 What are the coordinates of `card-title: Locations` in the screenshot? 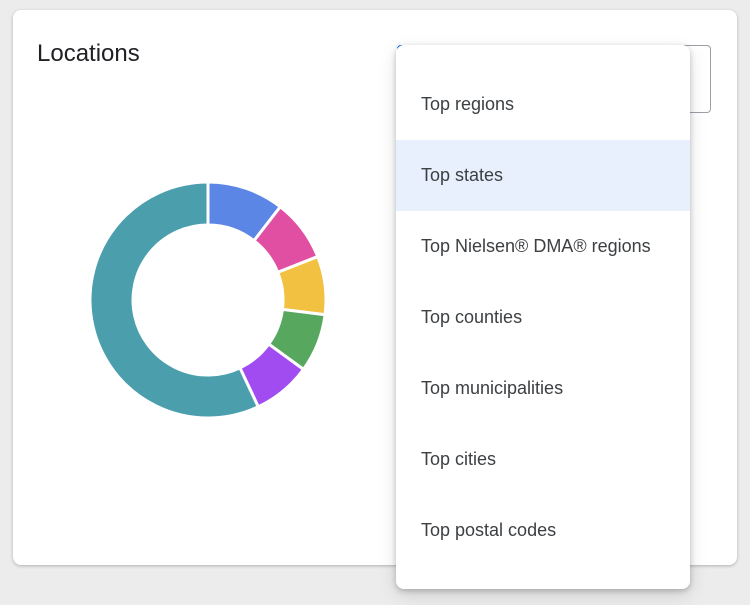 It's located at (88, 53).